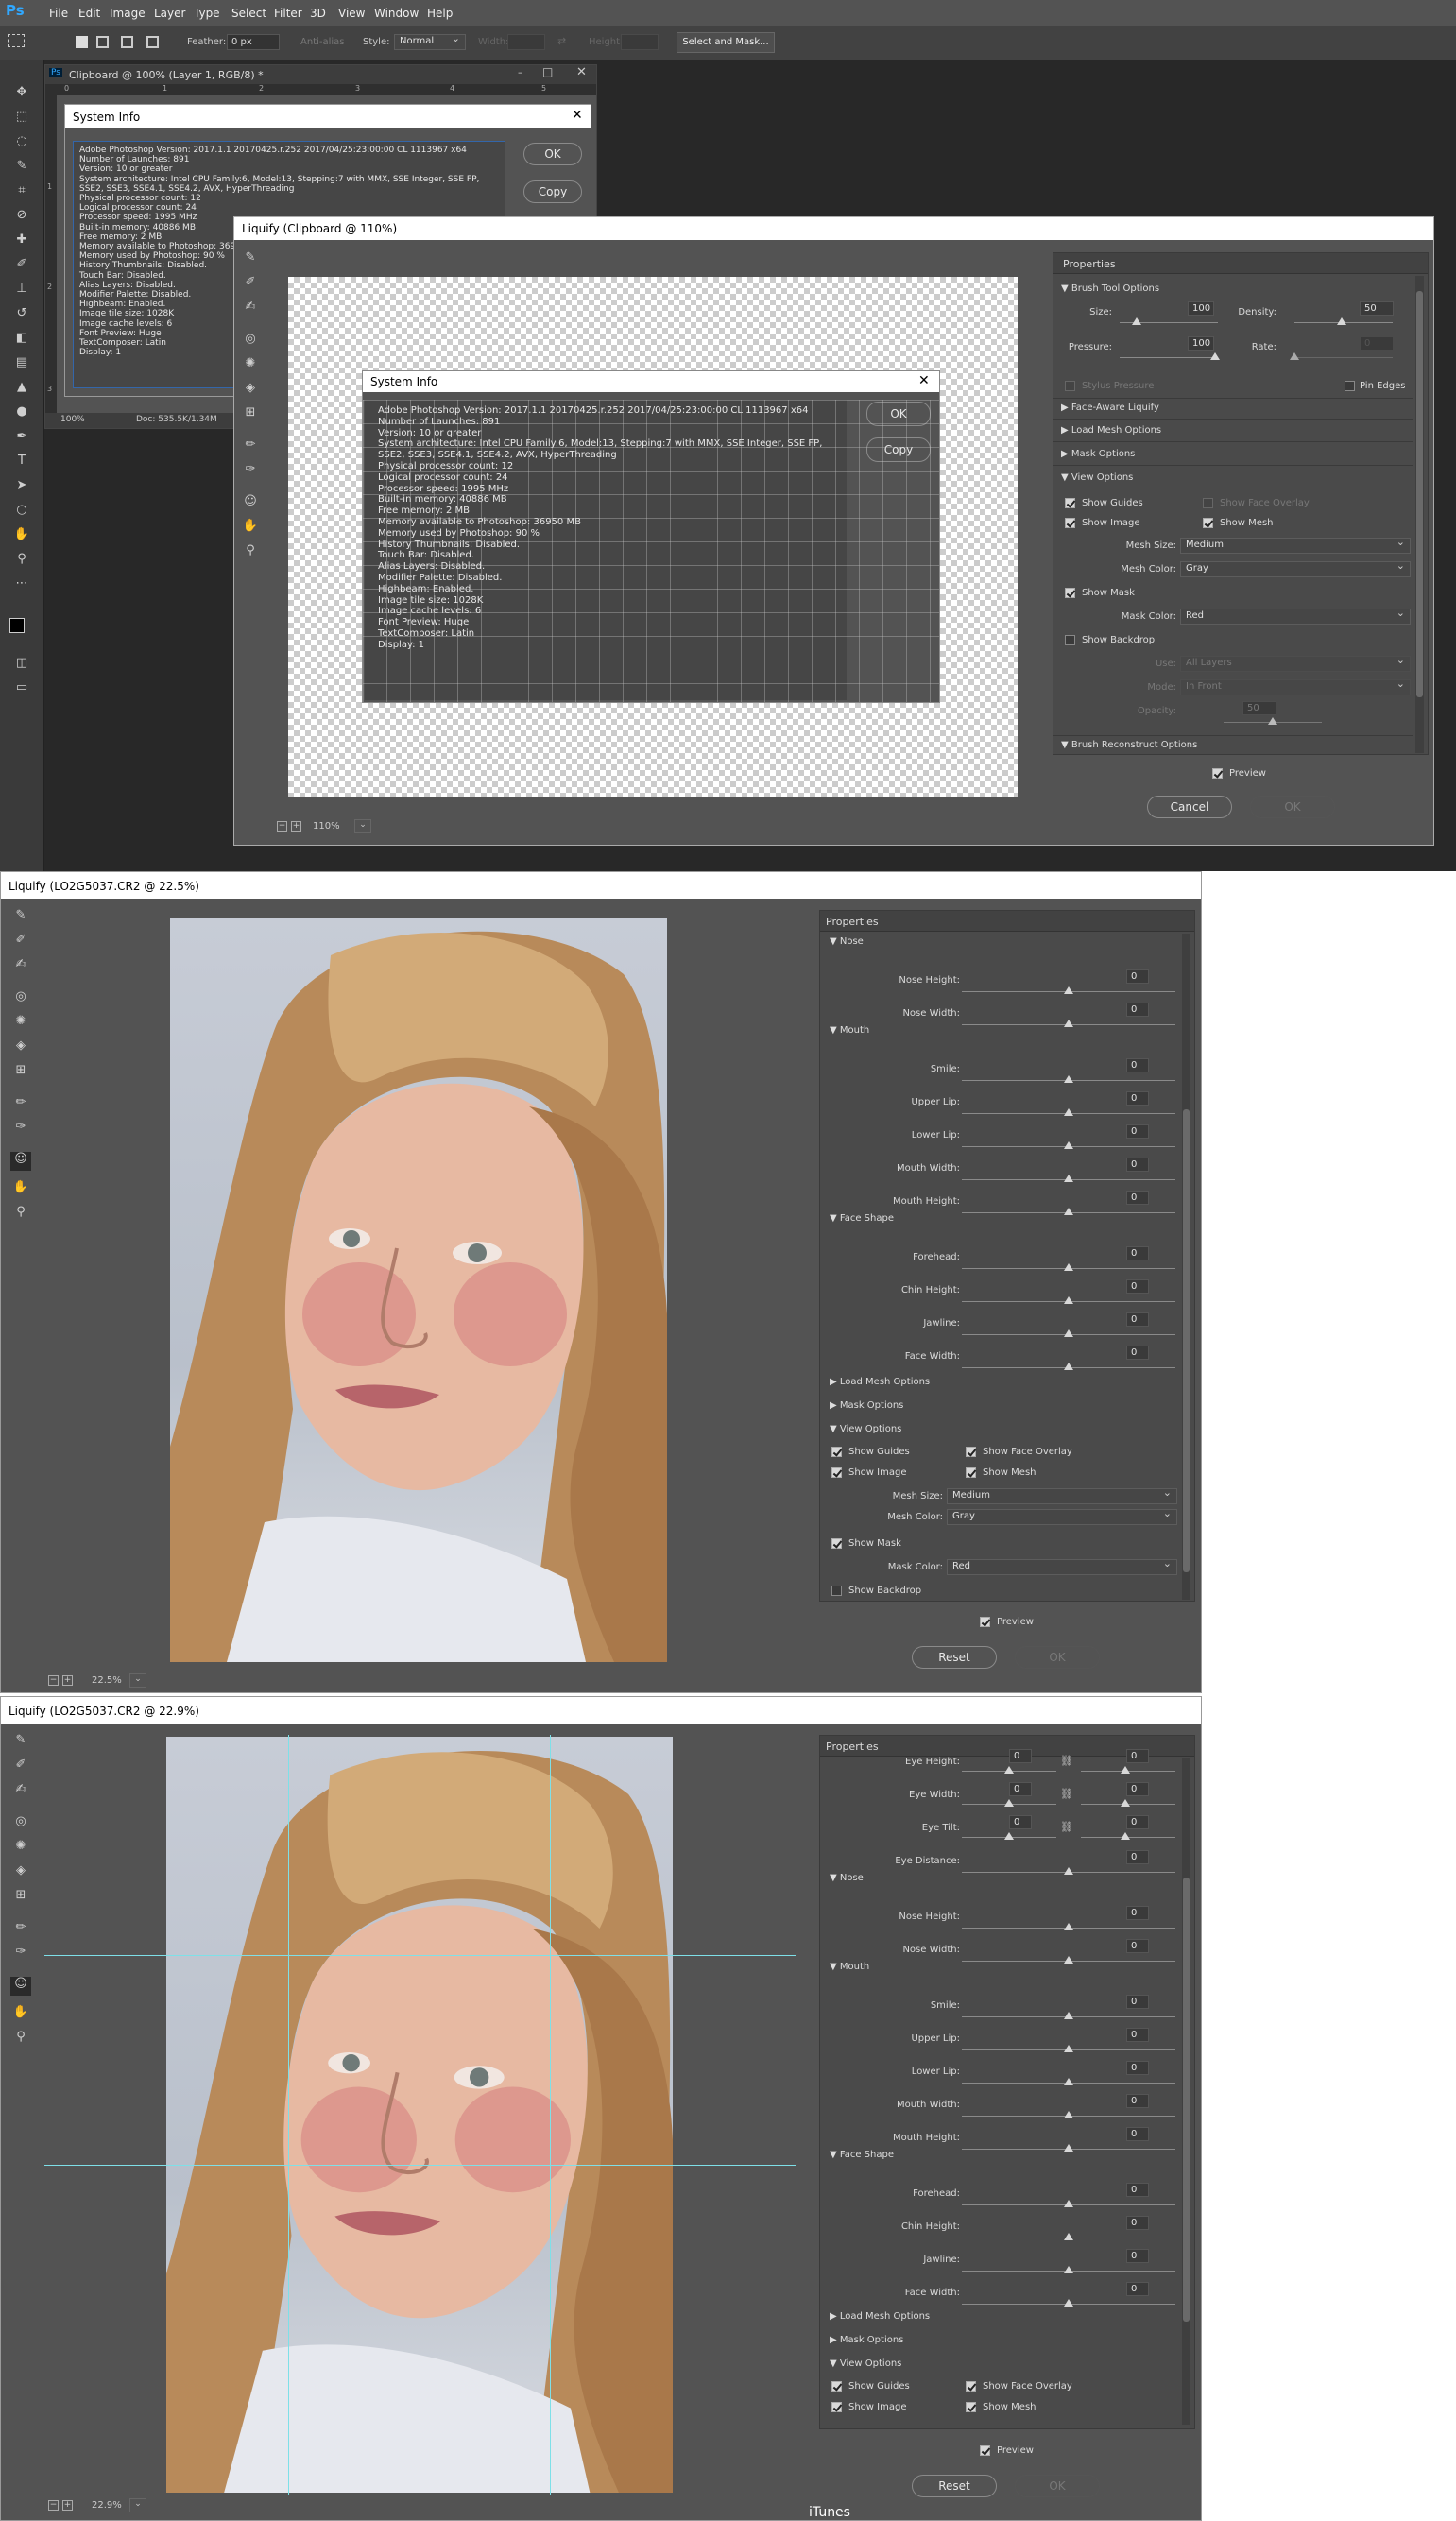  I want to click on show-face-overlay-checkbox, so click(971, 2386).